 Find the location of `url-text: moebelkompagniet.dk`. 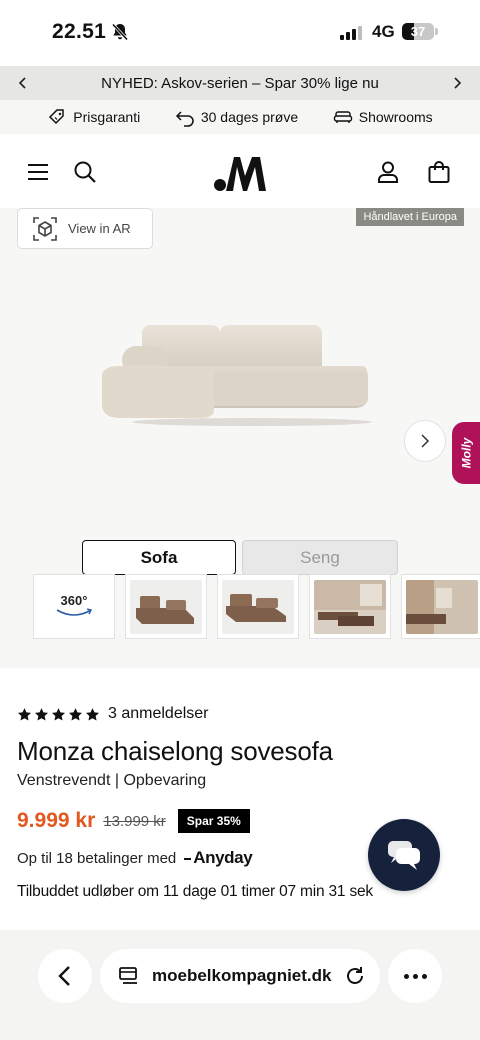

url-text: moebelkompagniet.dk is located at coordinates (241, 976).